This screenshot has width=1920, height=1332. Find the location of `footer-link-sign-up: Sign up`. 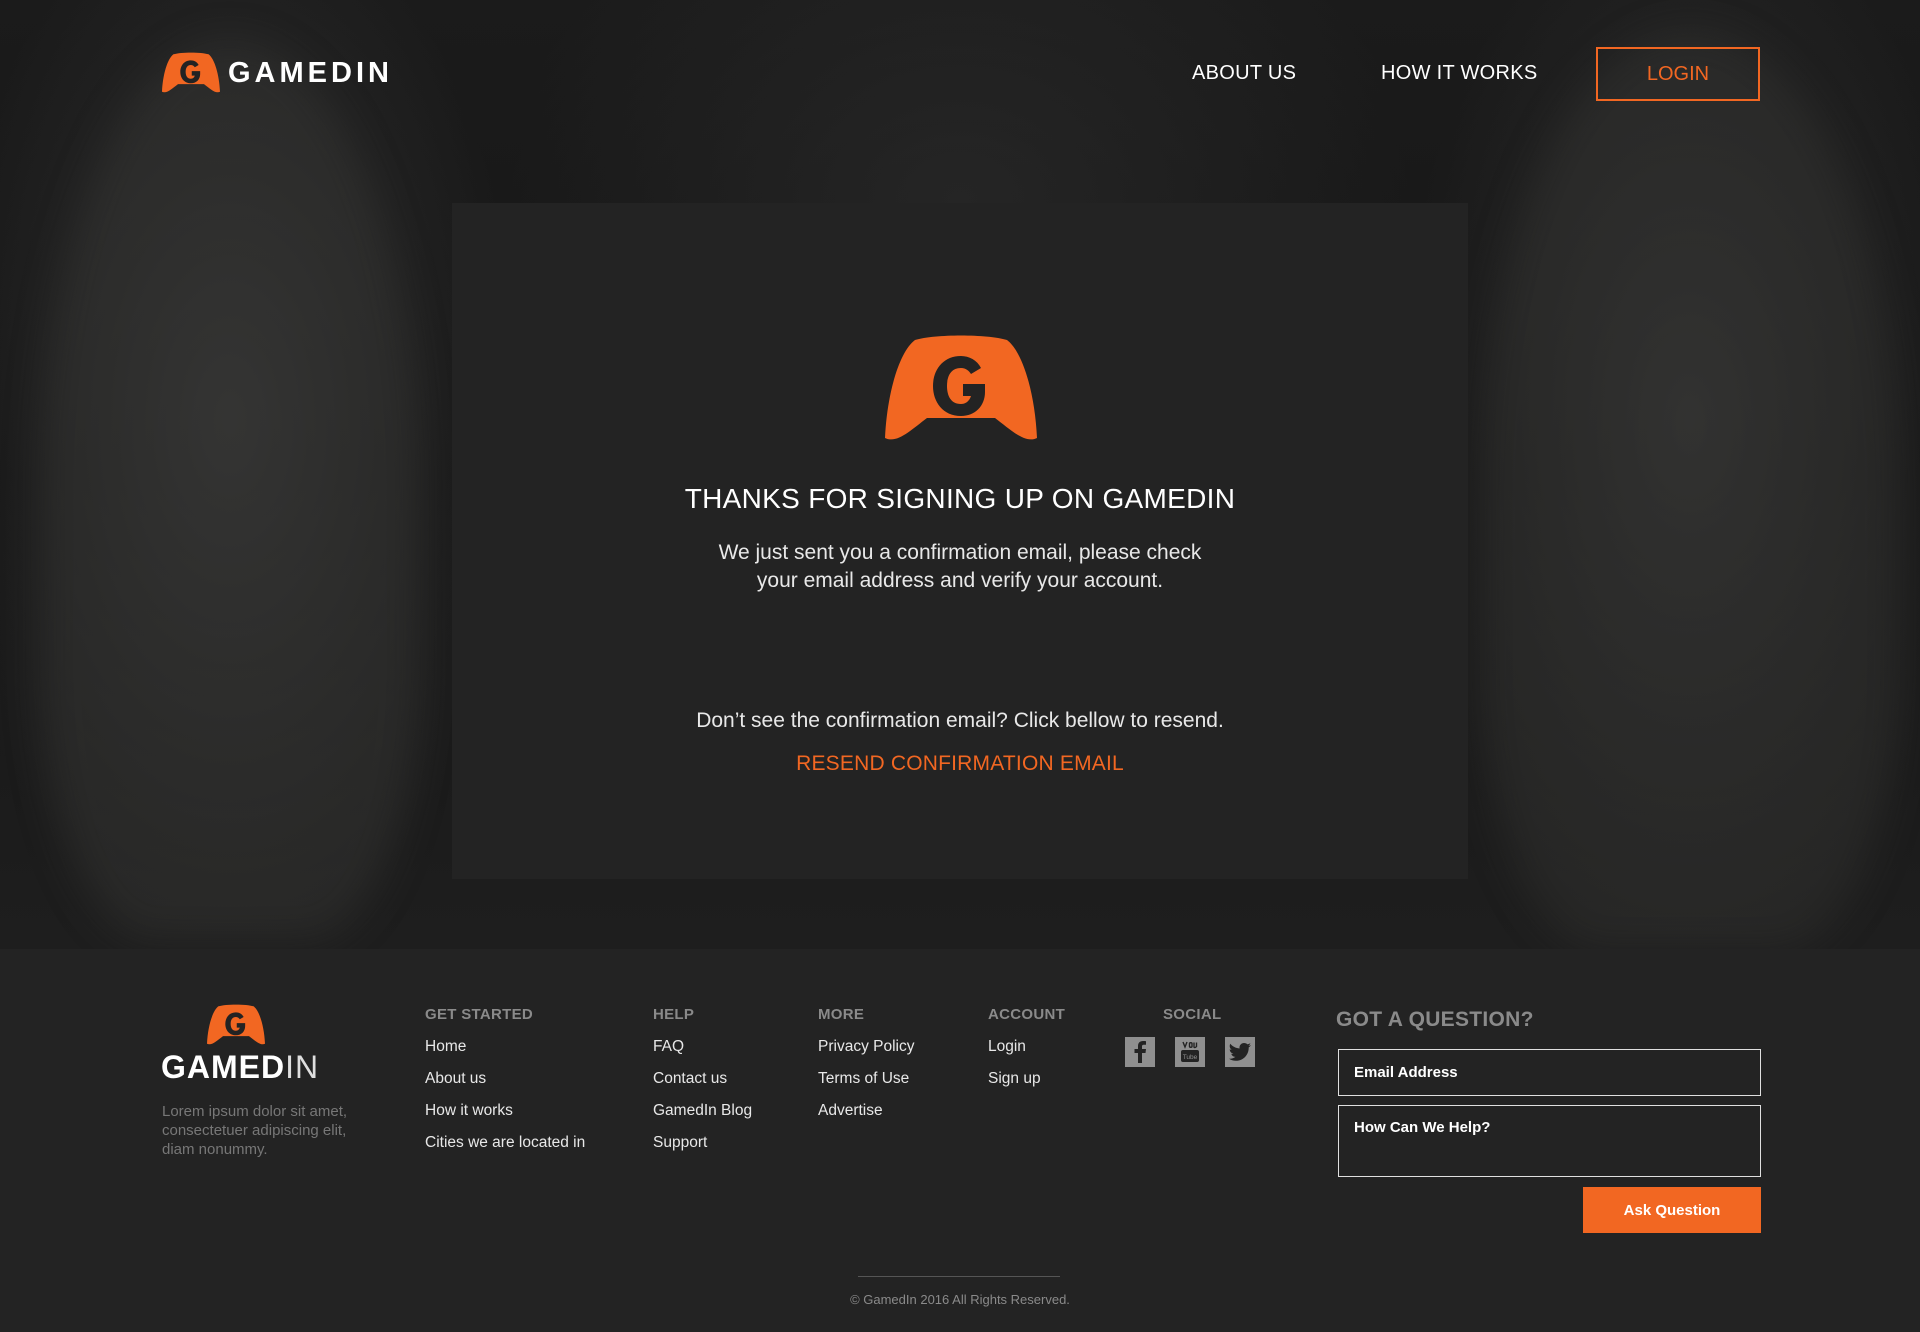

footer-link-sign-up: Sign up is located at coordinates (1026, 1085).